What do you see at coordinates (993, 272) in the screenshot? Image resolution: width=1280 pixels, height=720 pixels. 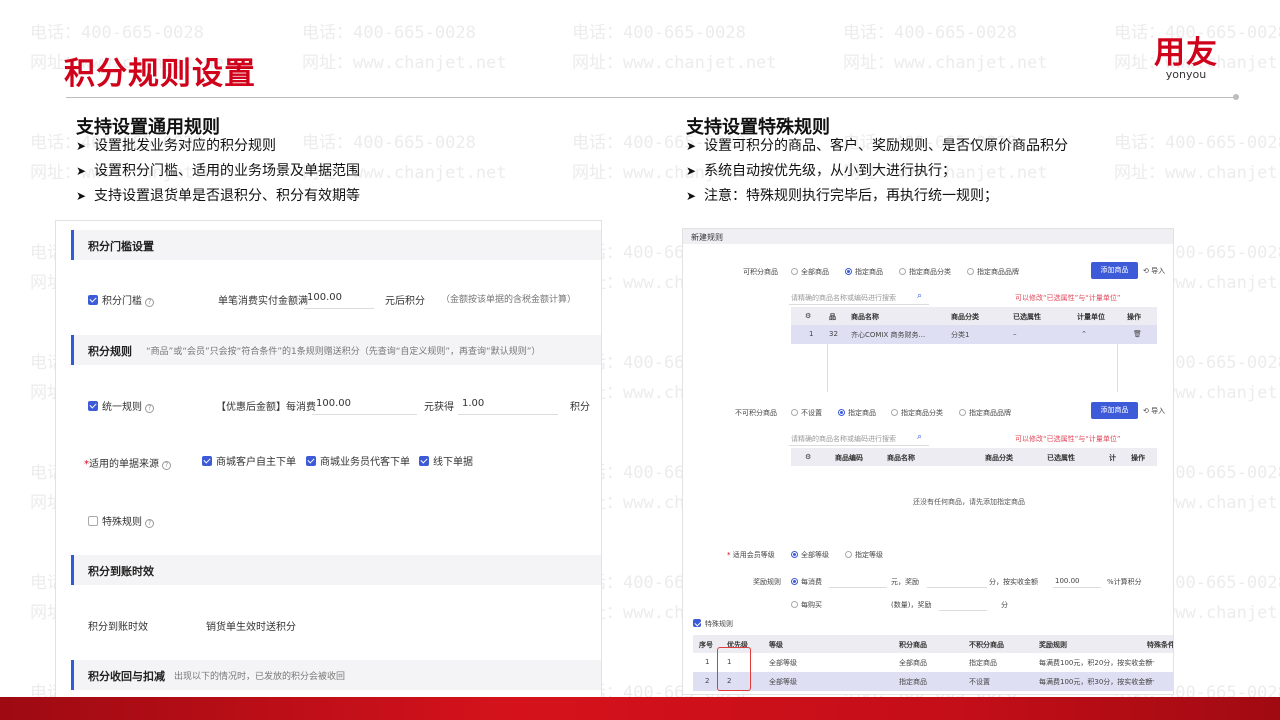 I see `allow-option-brand: 指定商品品牌` at bounding box center [993, 272].